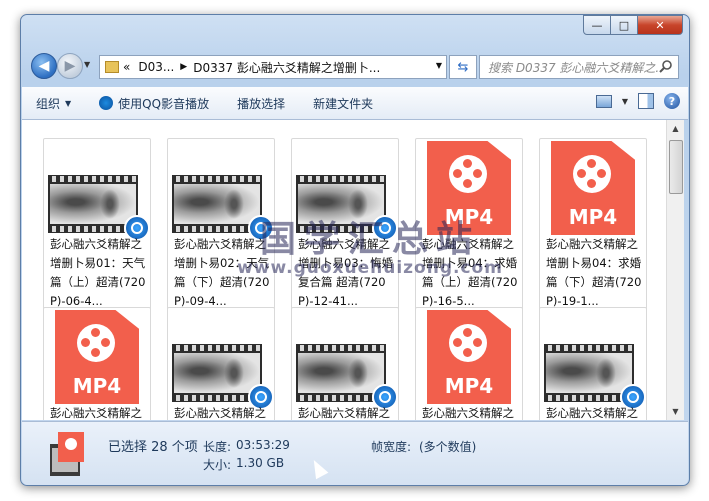 The image size is (709, 501). I want to click on command-bar: 组织 ▼ 使用QQ影音播放 播放选择 新建文件夹 ▼ ?, so click(355, 103).